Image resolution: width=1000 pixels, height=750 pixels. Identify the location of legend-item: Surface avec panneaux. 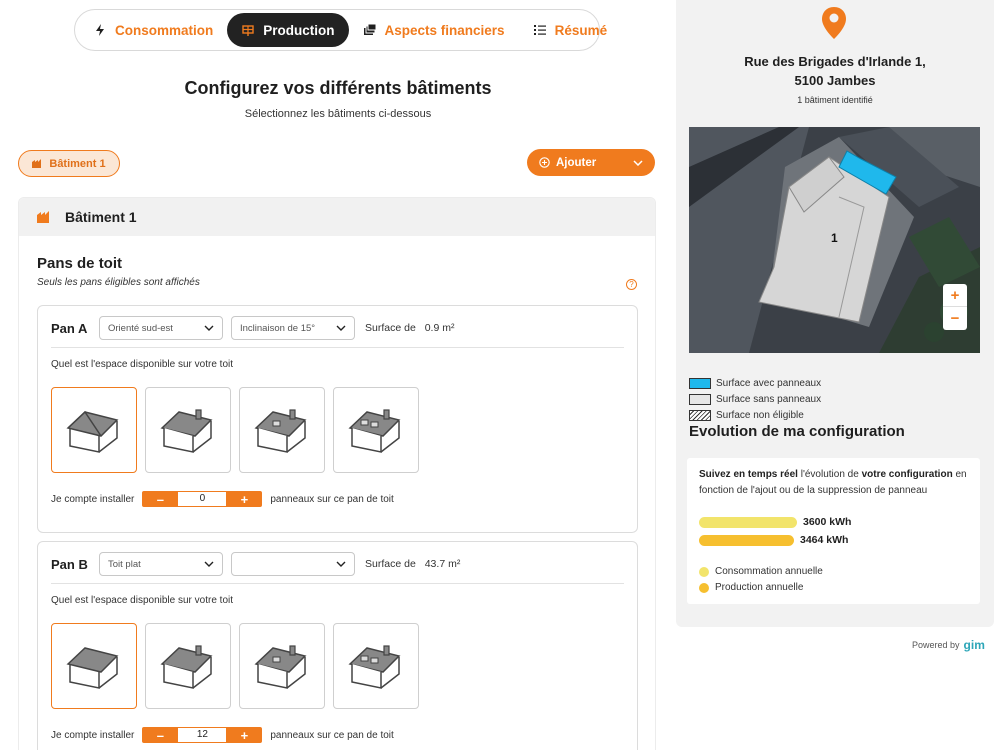
(755, 383).